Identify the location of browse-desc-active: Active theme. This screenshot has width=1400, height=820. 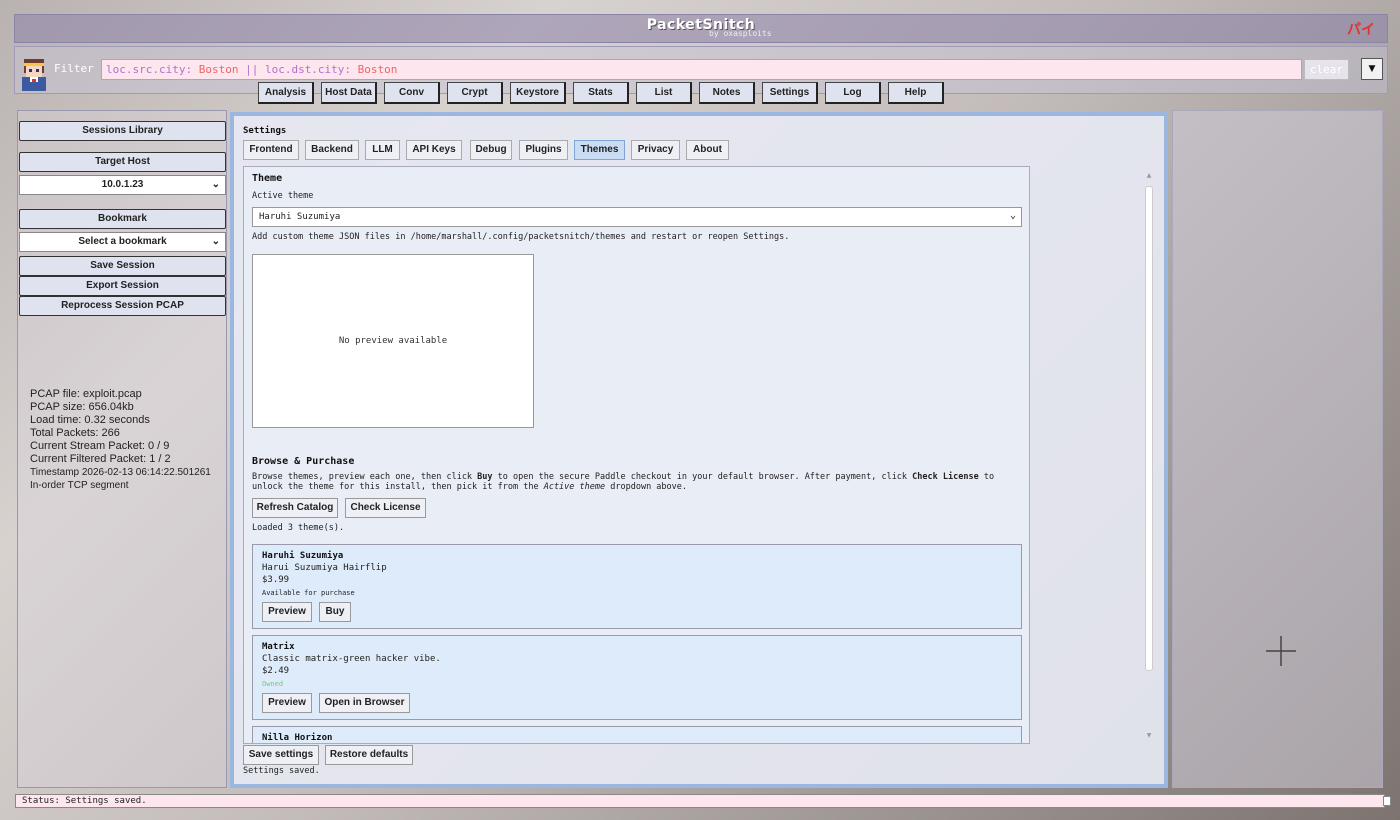
(574, 487).